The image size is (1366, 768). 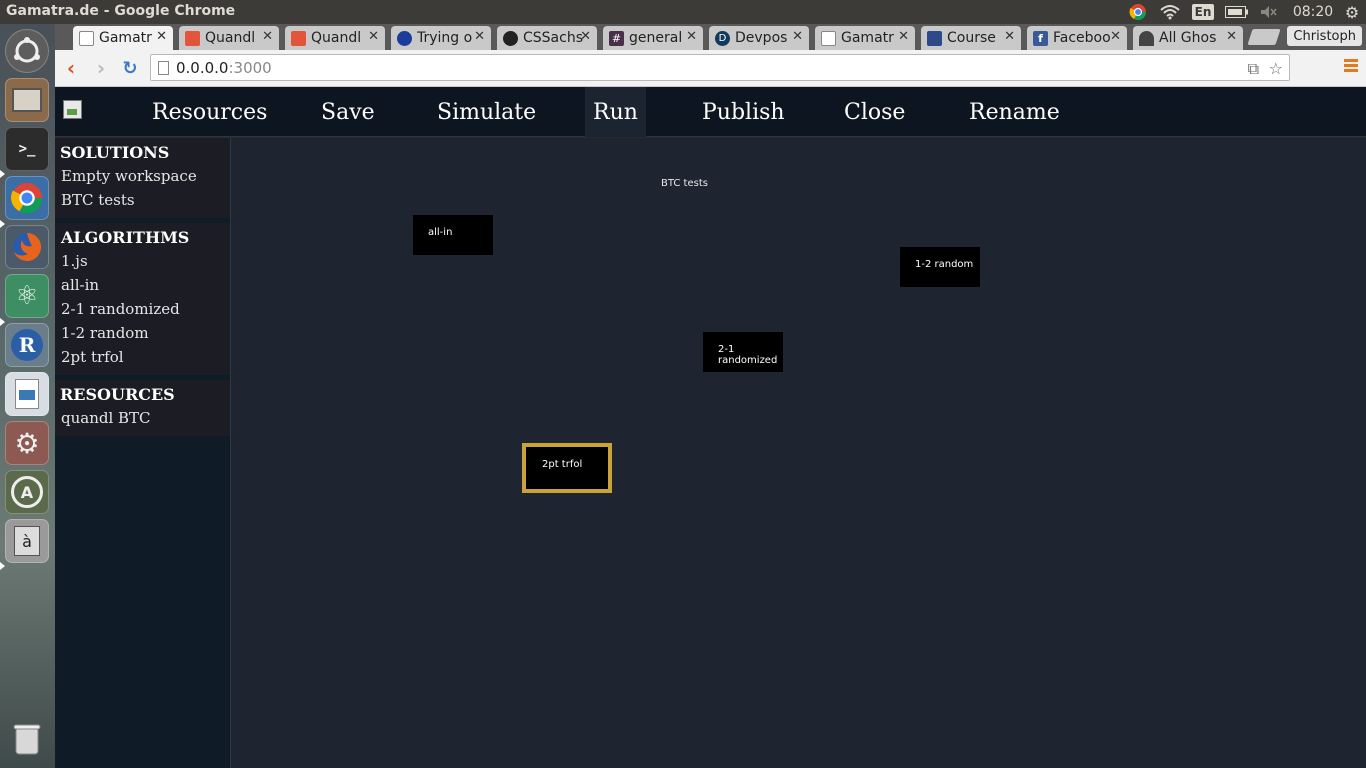 I want to click on solution-item: BTC tests, so click(x=142, y=200).